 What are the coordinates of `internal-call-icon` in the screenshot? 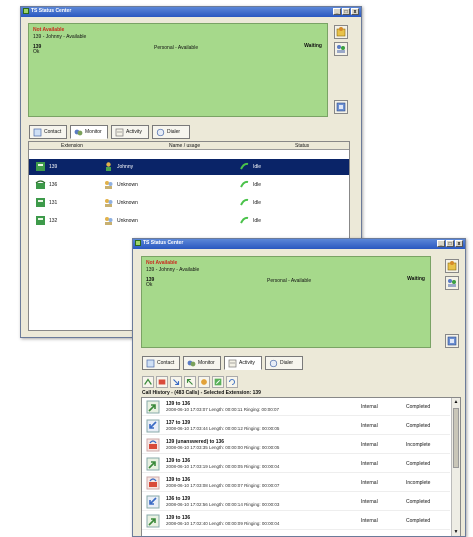 It's located at (204, 382).